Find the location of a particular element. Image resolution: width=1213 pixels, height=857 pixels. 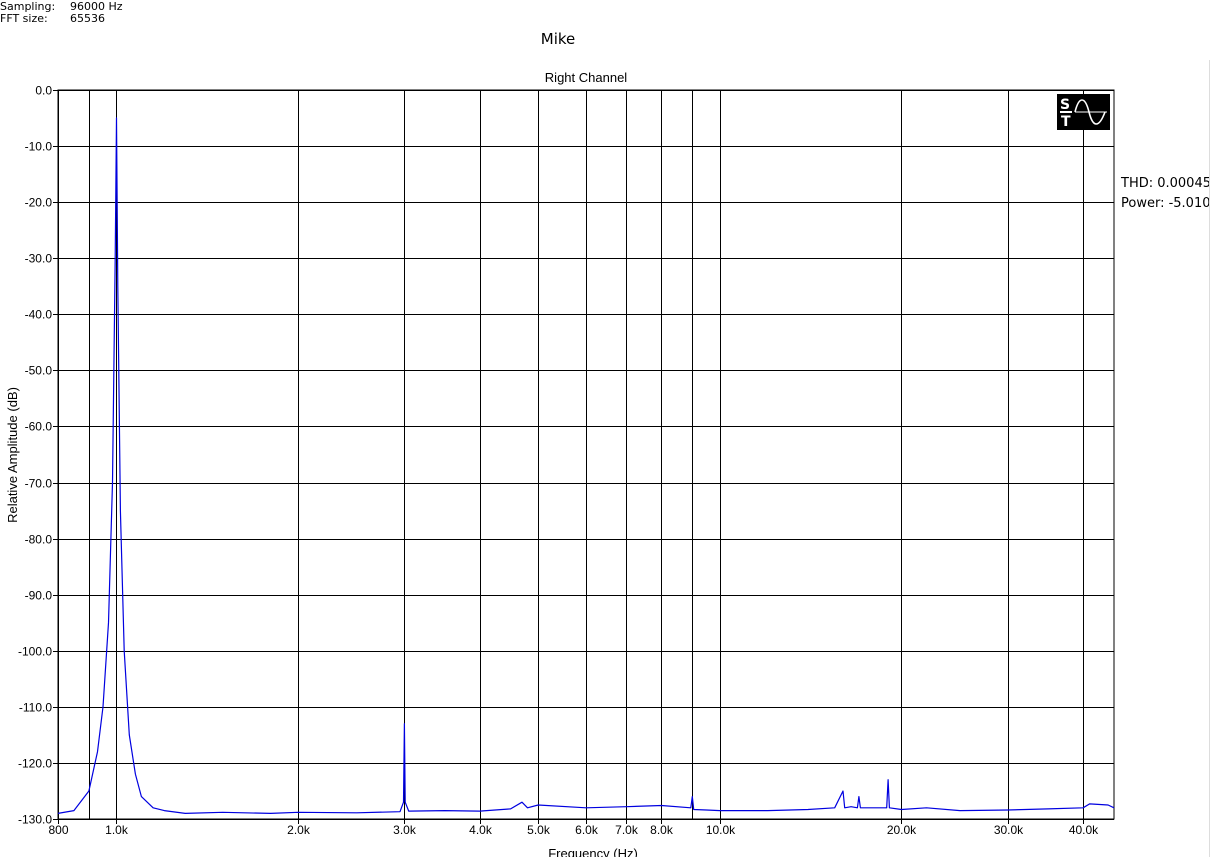

y-tick-label: -100.0 is located at coordinates (35, 652).